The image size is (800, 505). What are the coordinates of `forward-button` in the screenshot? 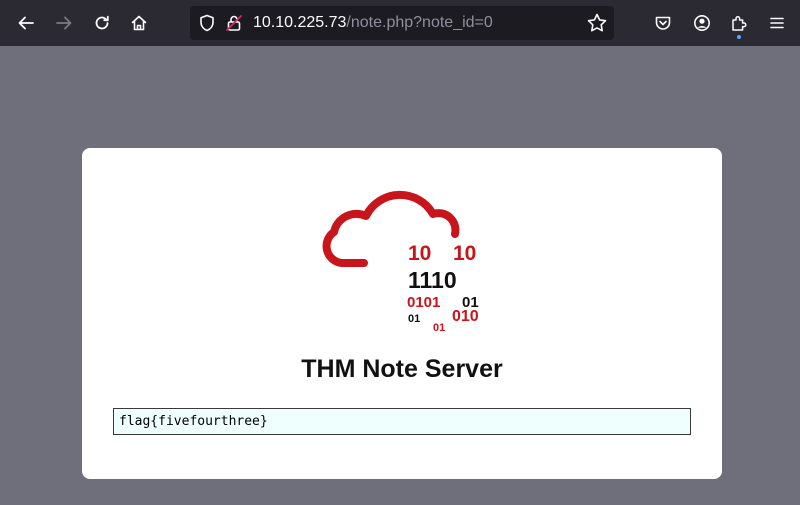 It's located at (64, 23).